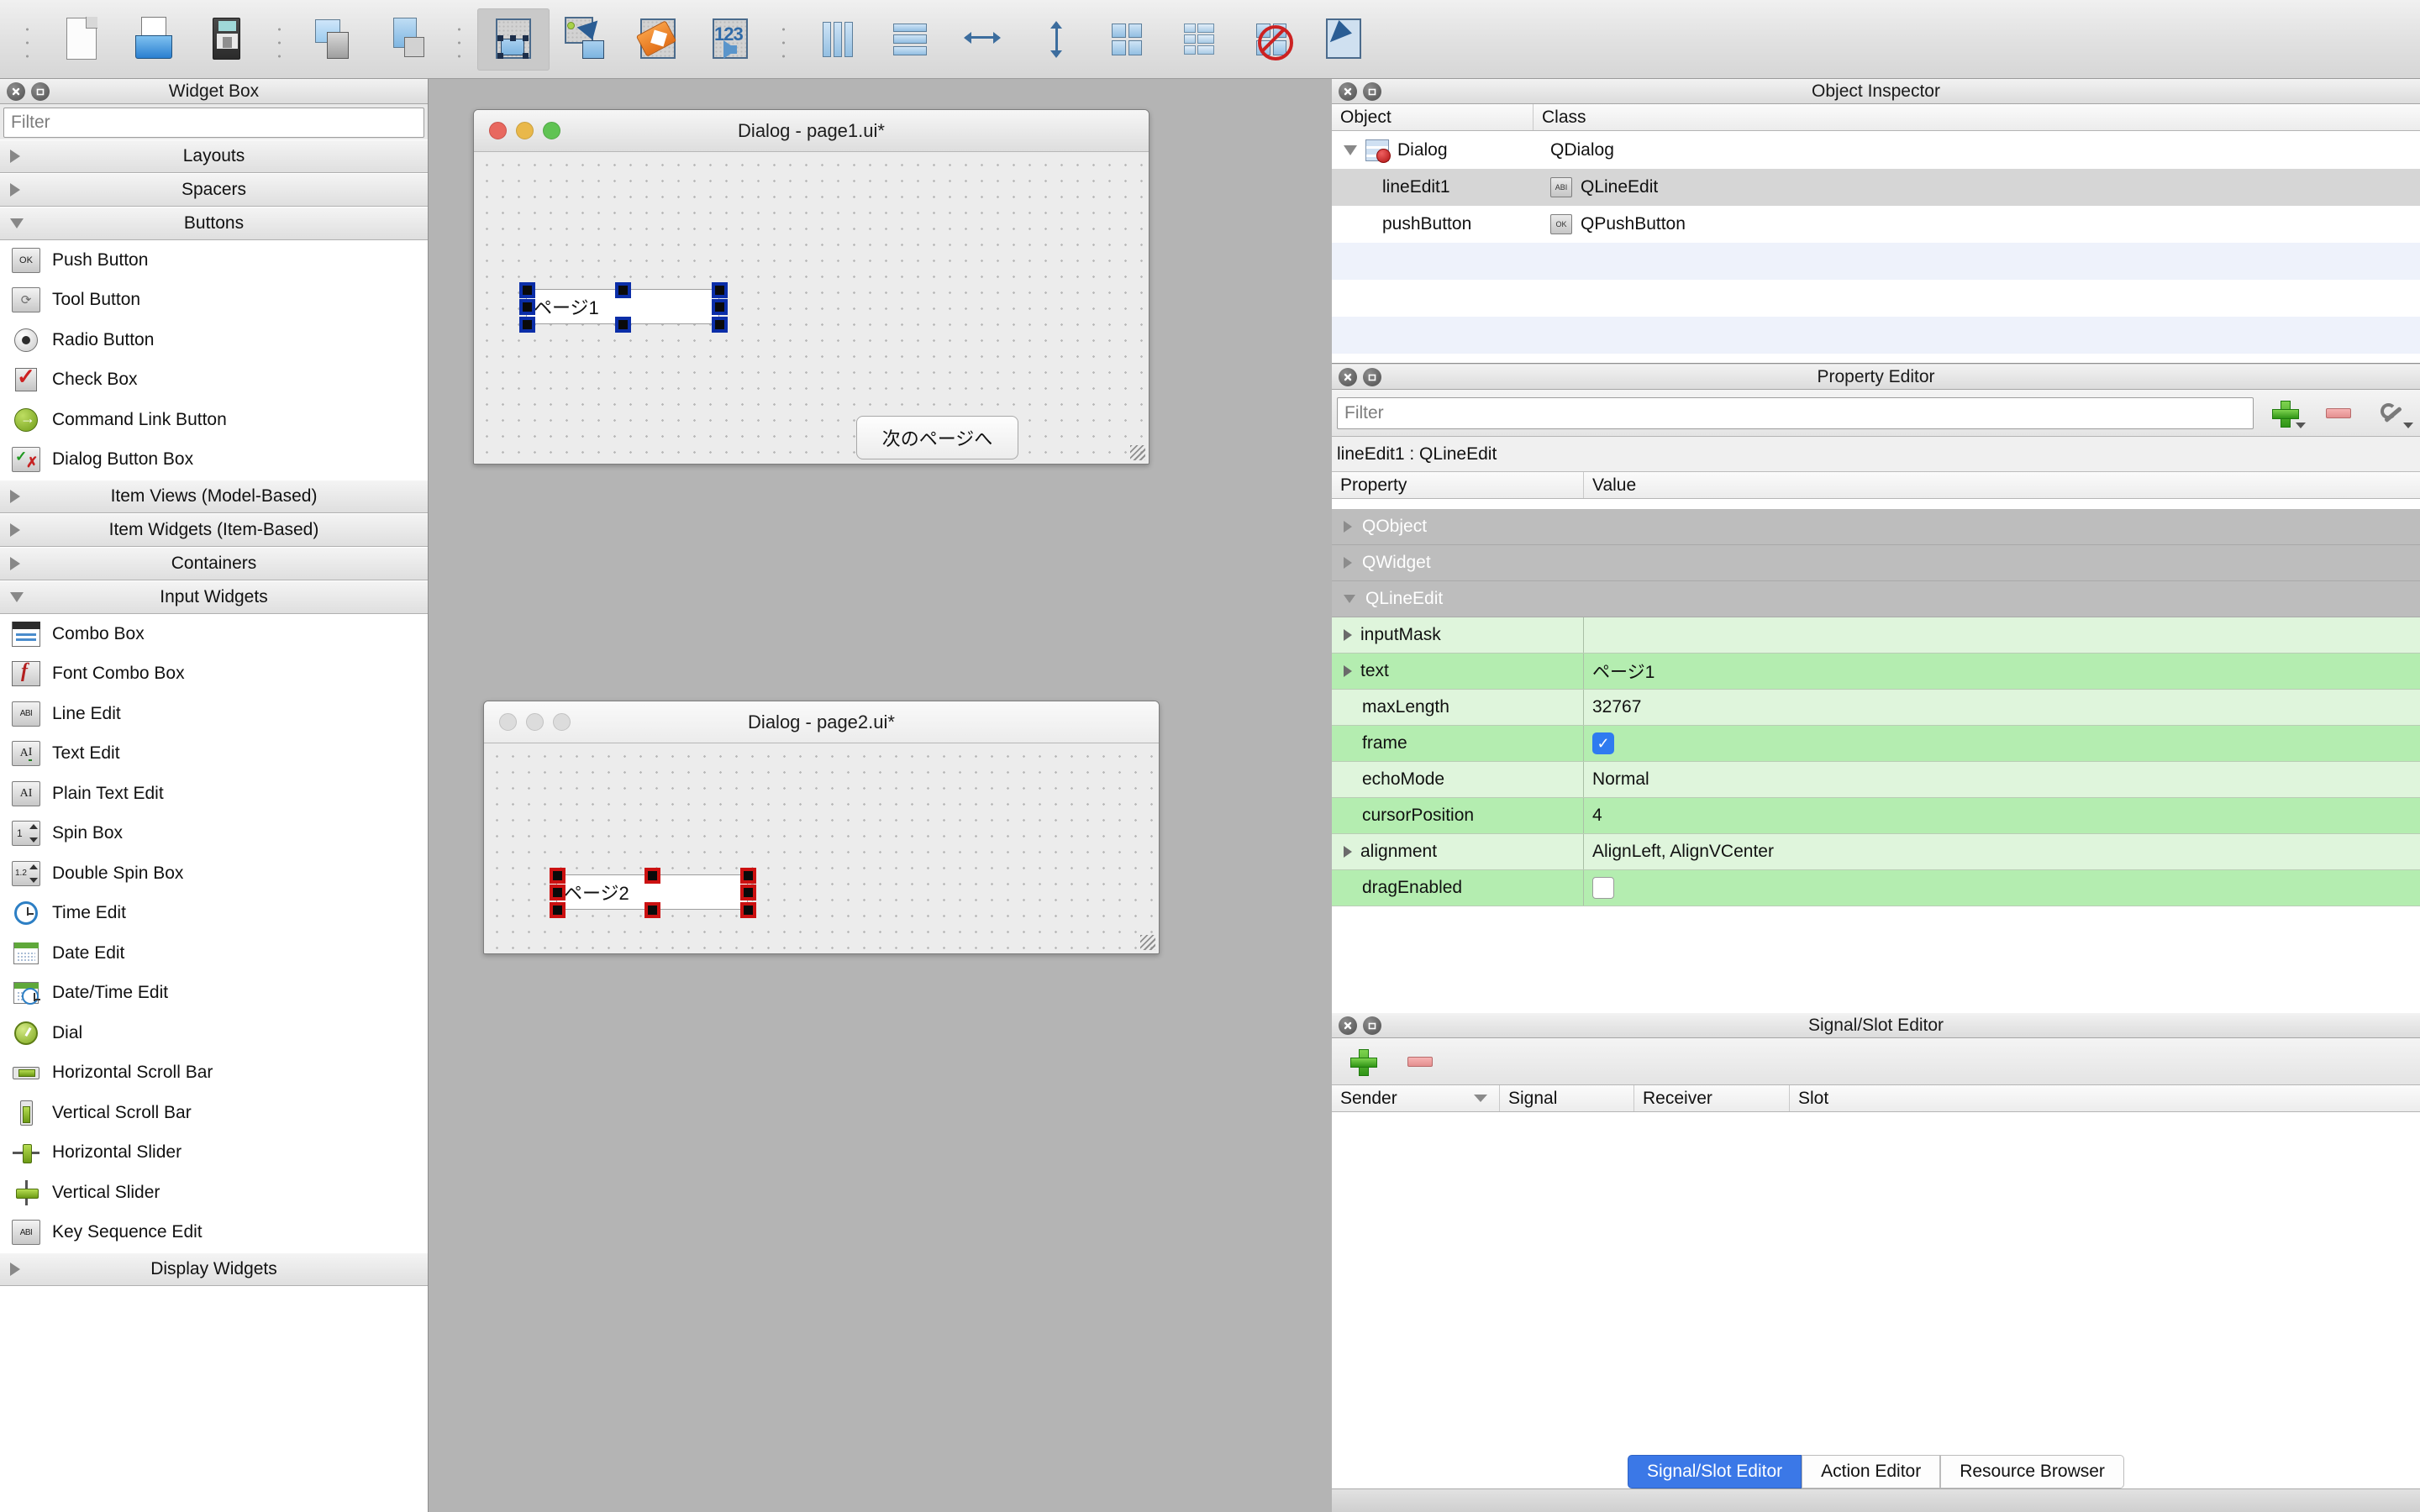 The width and height of the screenshot is (2420, 1512). Describe the element at coordinates (214, 597) in the screenshot. I see `widget-box-group-input-widgets: Input Widgets` at that location.